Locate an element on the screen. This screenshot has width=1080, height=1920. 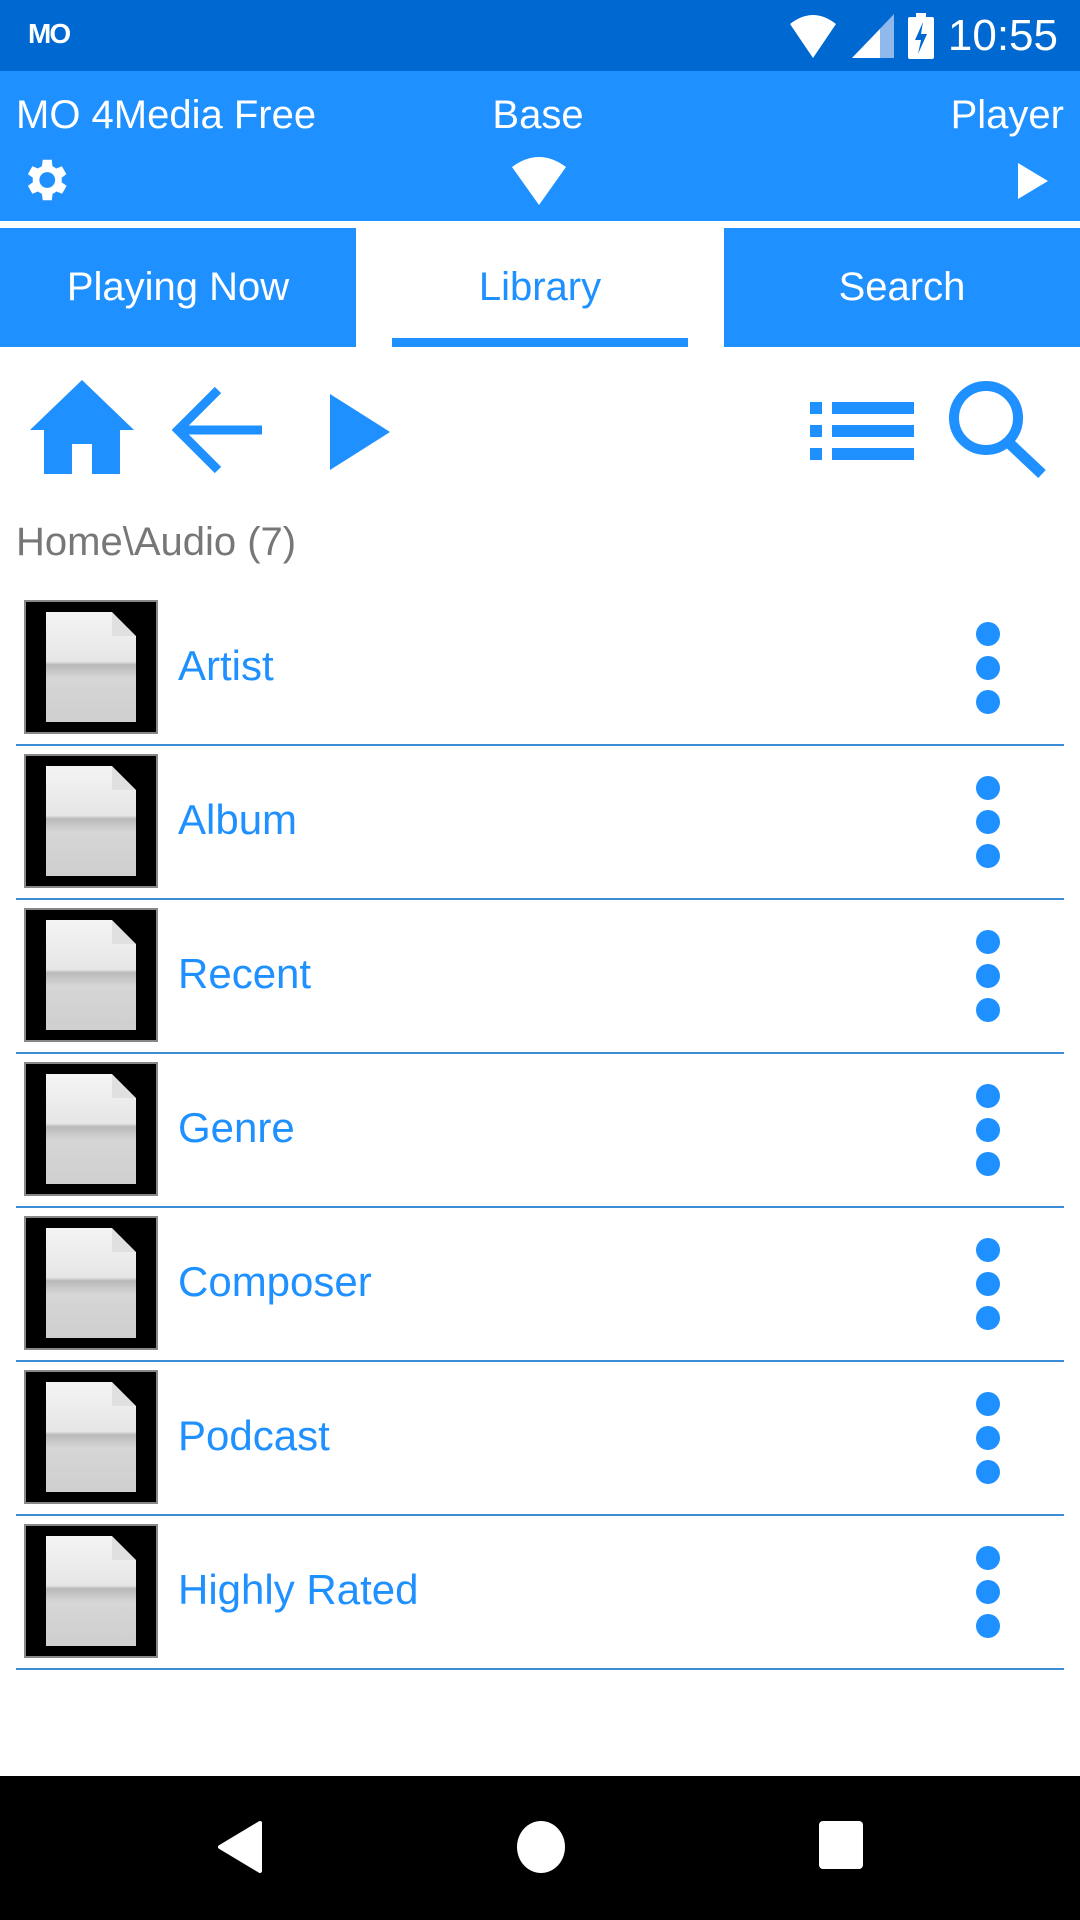
app-header: MO 4Media Free Base Player is located at coordinates (540, 146).